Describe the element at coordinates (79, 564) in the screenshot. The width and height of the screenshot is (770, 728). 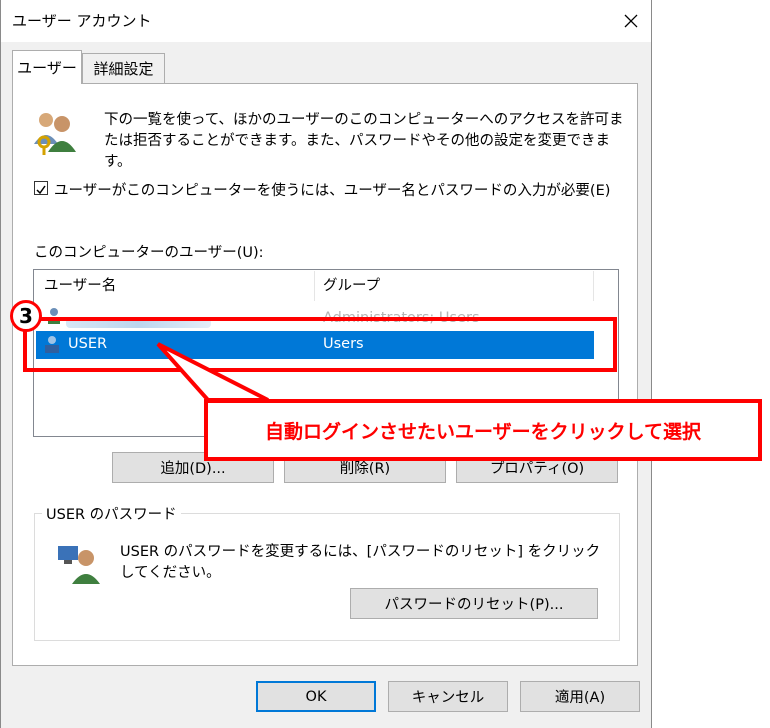
I see `user-password-icon` at that location.